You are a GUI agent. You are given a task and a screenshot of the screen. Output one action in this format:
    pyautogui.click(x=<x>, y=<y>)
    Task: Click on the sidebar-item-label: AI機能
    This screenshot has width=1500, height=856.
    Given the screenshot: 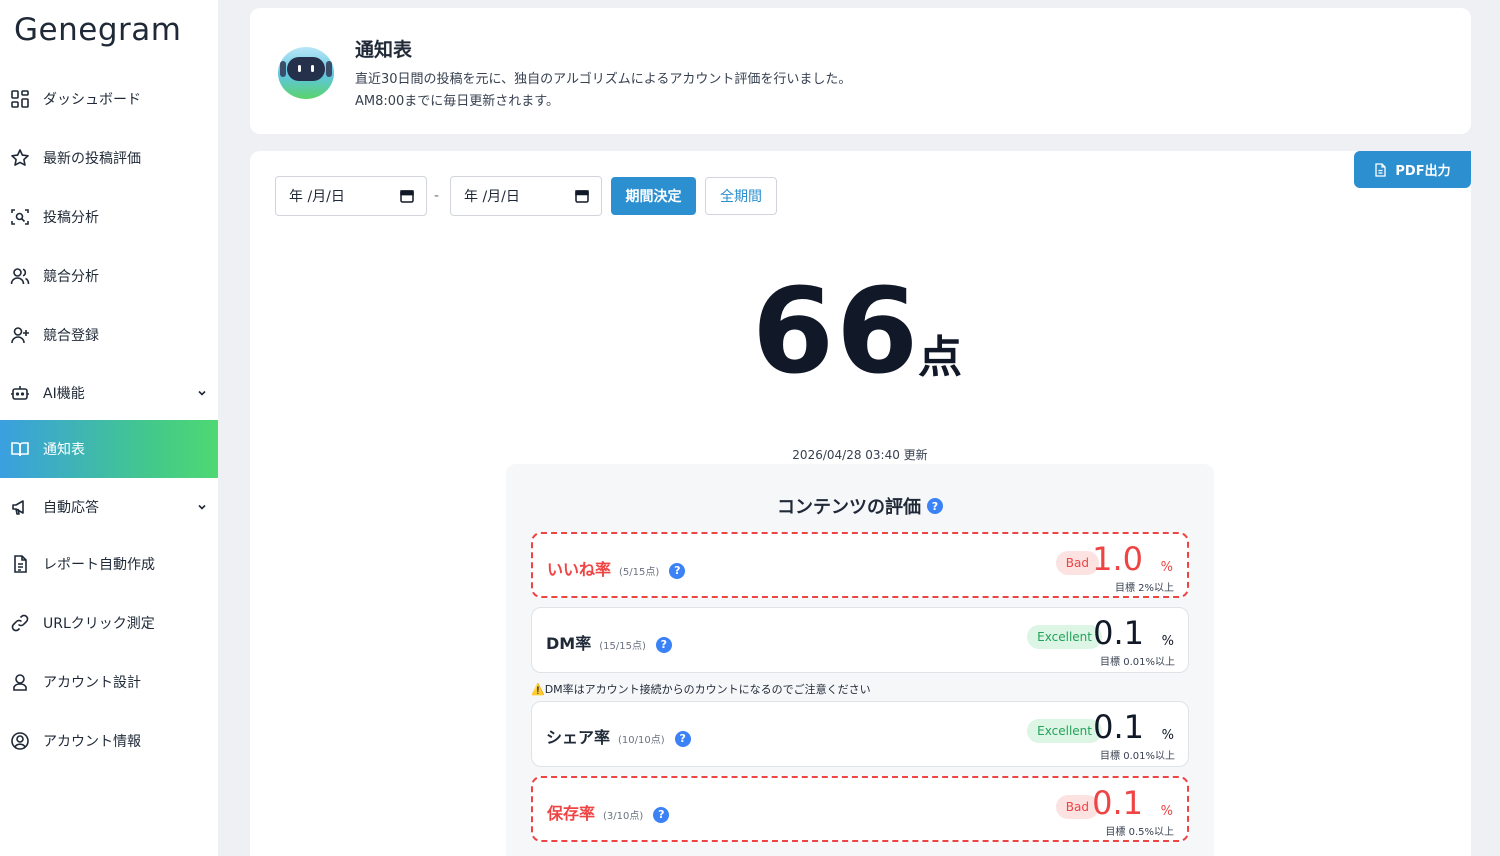 What is the action you would take?
    pyautogui.click(x=64, y=394)
    